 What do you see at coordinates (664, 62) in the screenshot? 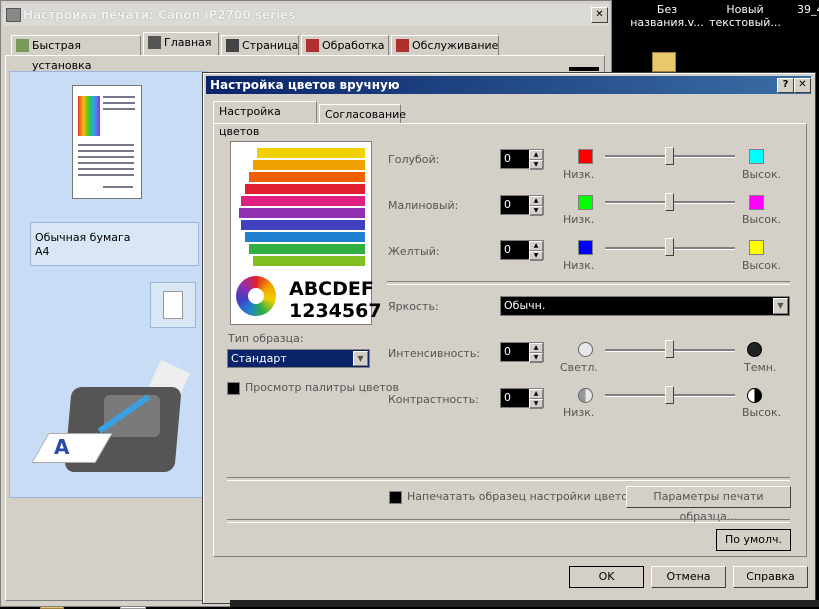
I see `folder-icon` at bounding box center [664, 62].